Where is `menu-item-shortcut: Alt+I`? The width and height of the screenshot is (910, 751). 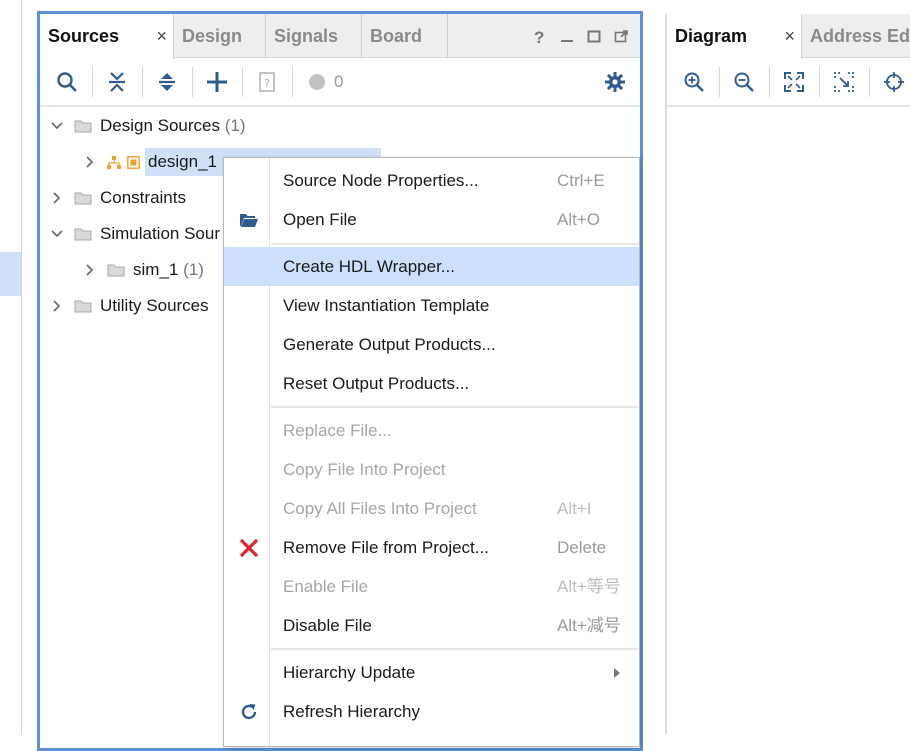 menu-item-shortcut: Alt+I is located at coordinates (574, 508).